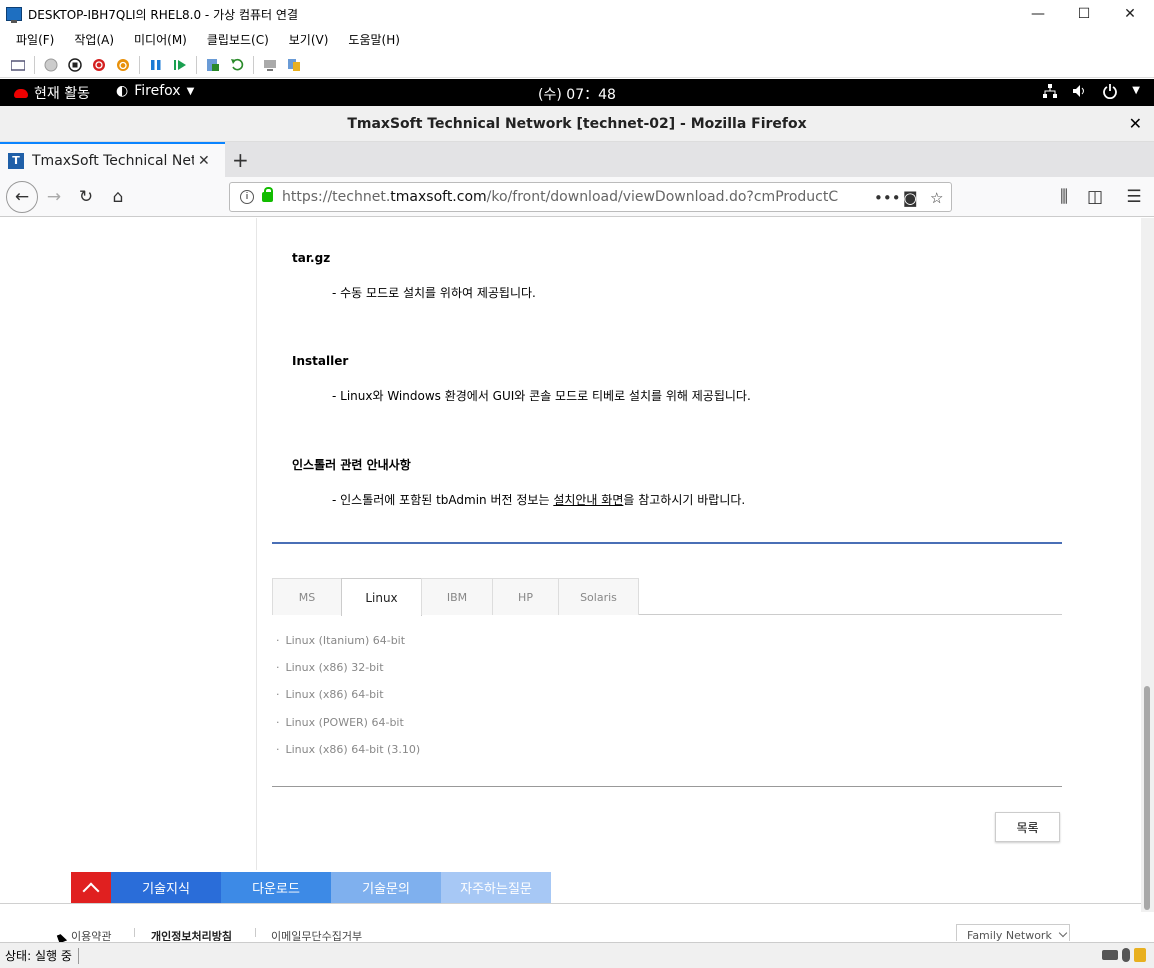 The image size is (1154, 968). I want to click on footer-link-terms: 이용약관, so click(91, 934).